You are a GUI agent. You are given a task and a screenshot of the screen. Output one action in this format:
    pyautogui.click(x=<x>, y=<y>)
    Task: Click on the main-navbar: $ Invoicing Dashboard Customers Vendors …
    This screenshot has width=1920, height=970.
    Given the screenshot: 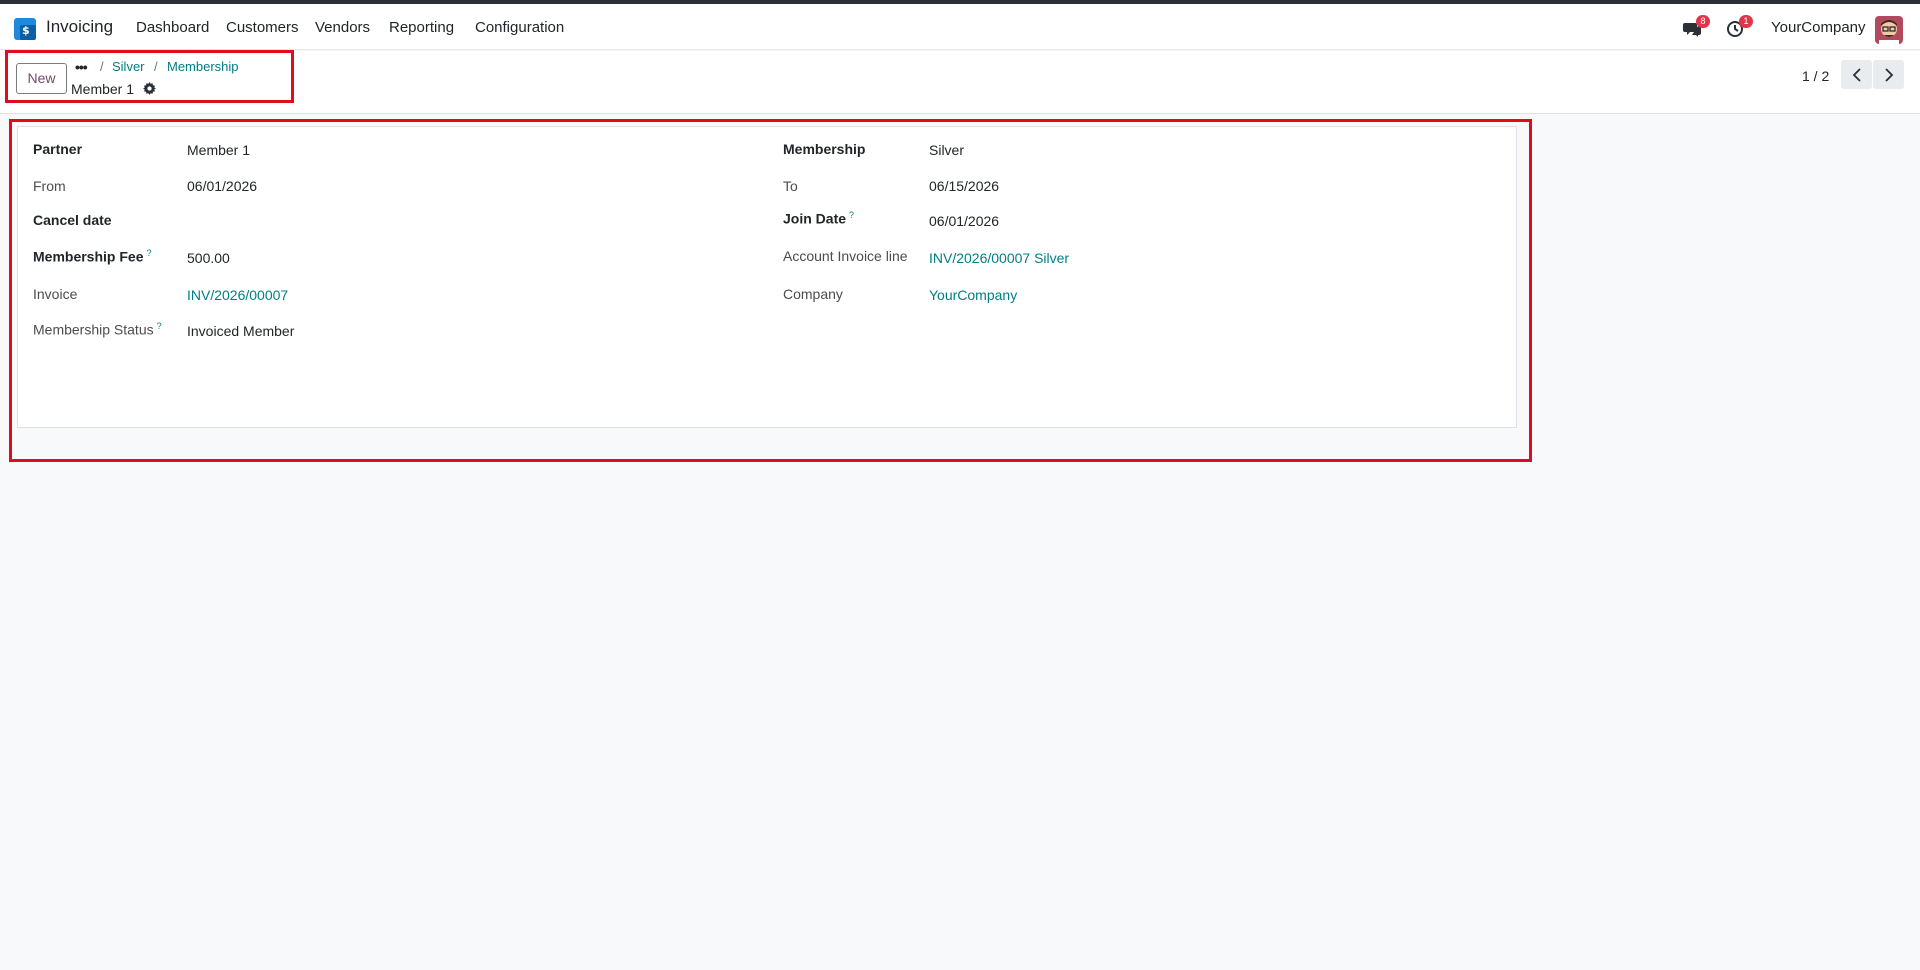 What is the action you would take?
    pyautogui.click(x=960, y=27)
    